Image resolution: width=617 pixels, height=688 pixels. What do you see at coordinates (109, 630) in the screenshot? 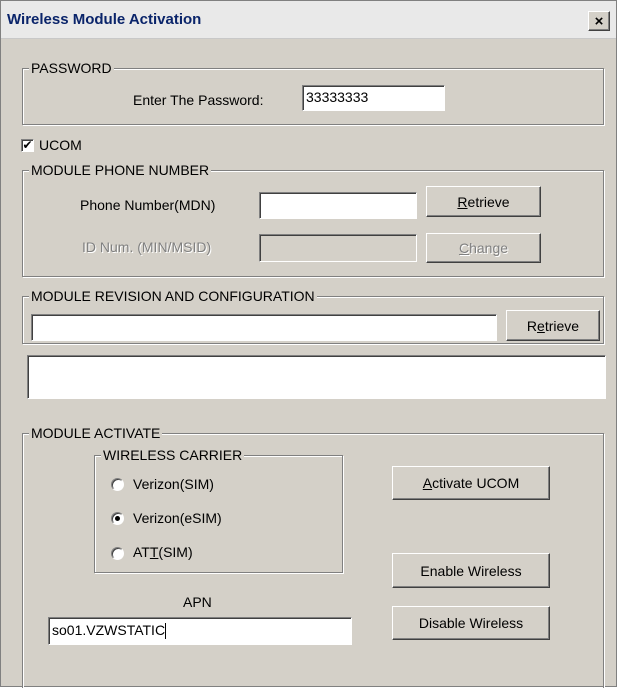
I see `apn-input-value: so01.VZWSTATIC` at bounding box center [109, 630].